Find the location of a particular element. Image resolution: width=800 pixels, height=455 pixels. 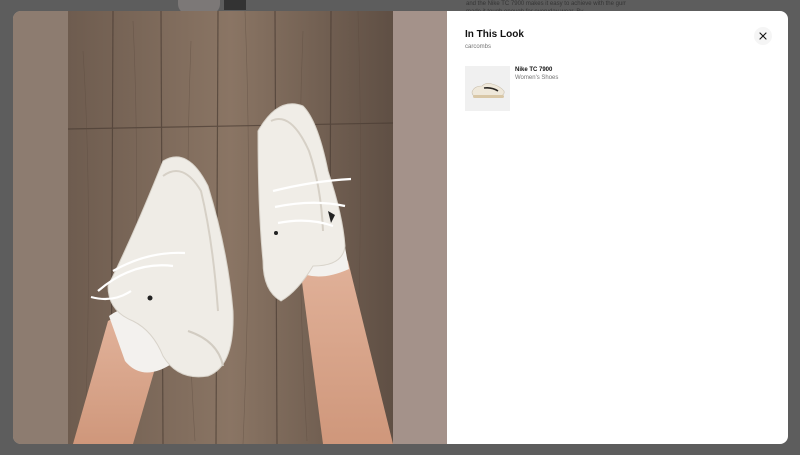

product-list: Nike TC 7900 Women's Shoes is located at coordinates (626, 88).